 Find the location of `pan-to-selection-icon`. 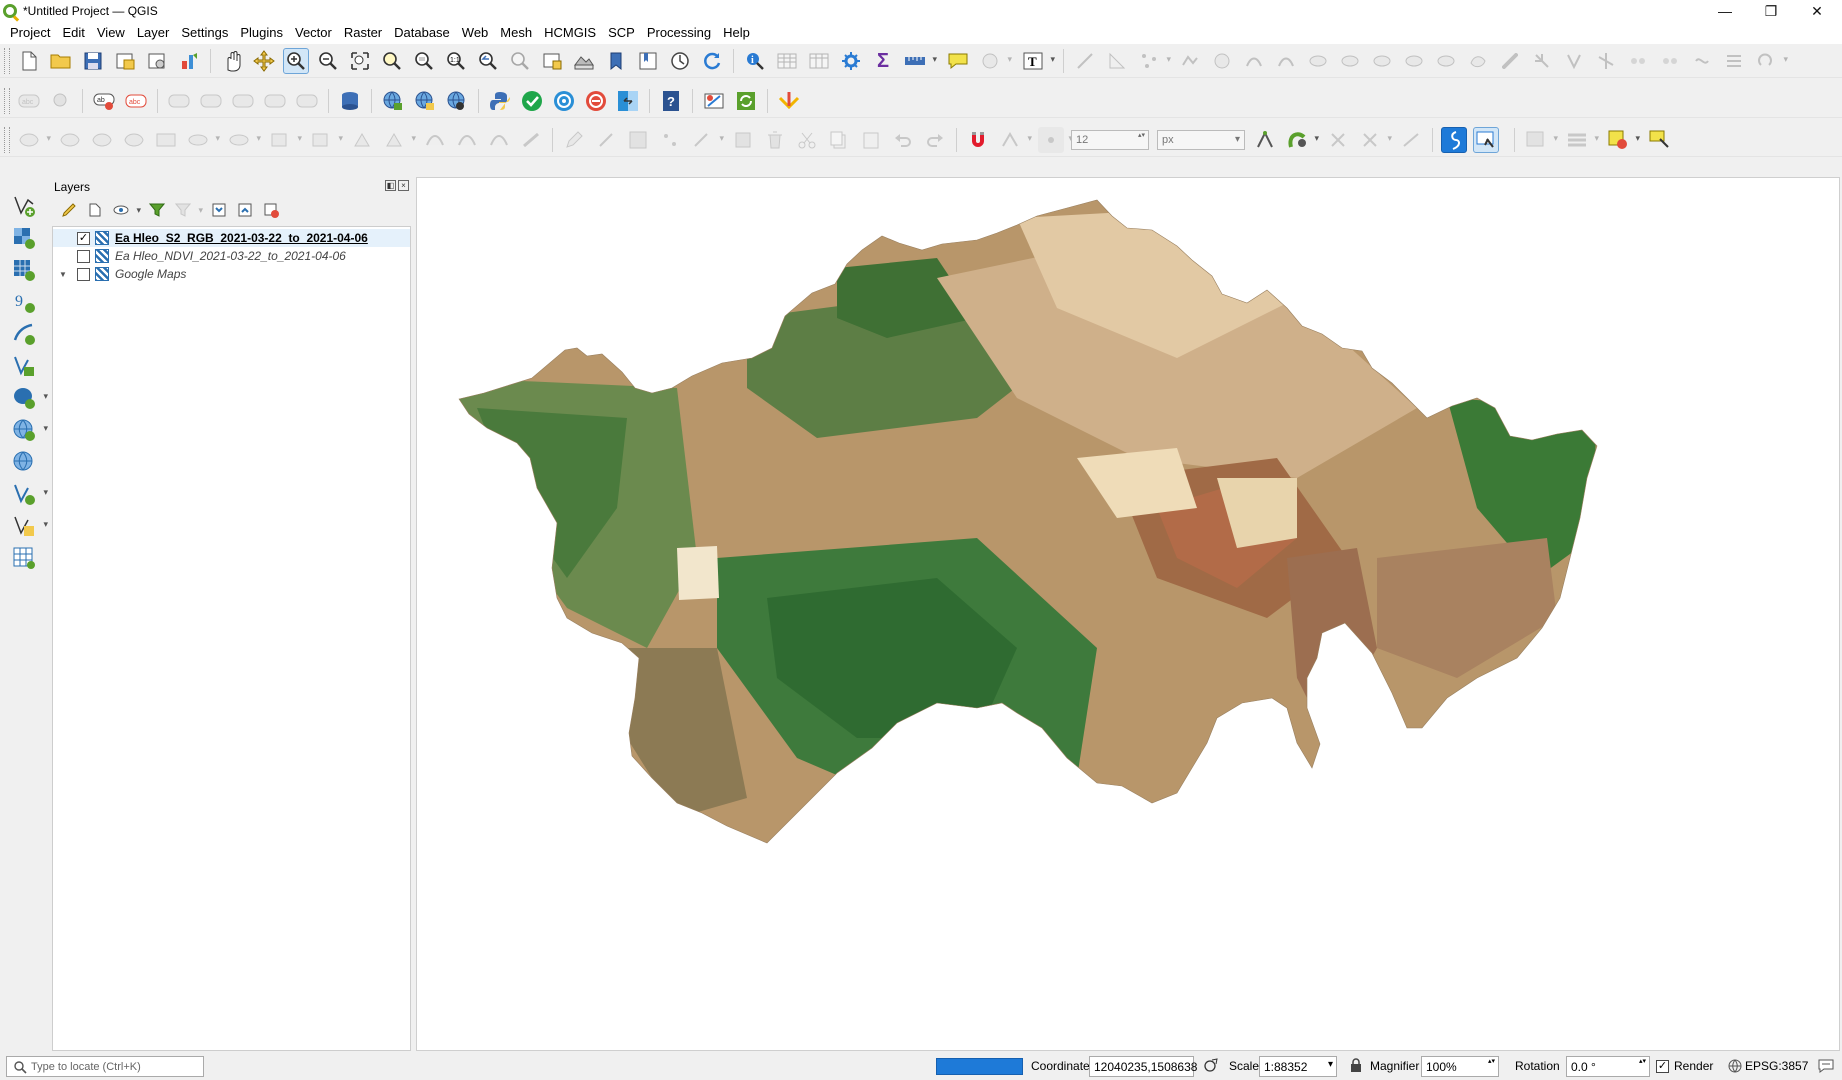

pan-to-selection-icon is located at coordinates (264, 61).